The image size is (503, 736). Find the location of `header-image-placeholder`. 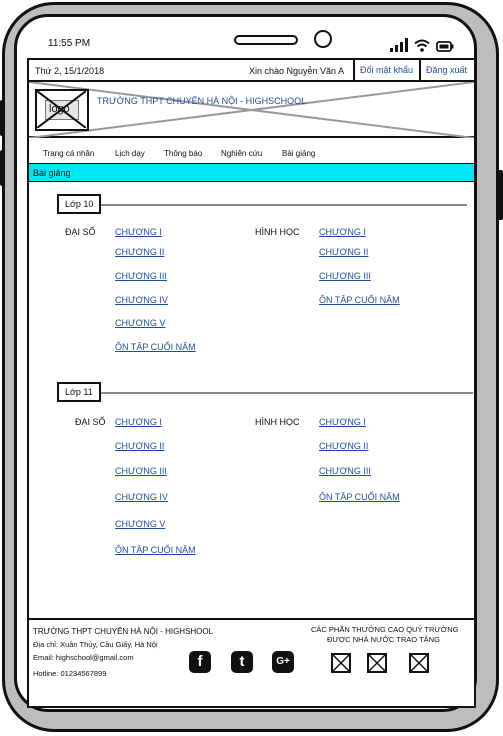

header-image-placeholder is located at coordinates (251, 110).